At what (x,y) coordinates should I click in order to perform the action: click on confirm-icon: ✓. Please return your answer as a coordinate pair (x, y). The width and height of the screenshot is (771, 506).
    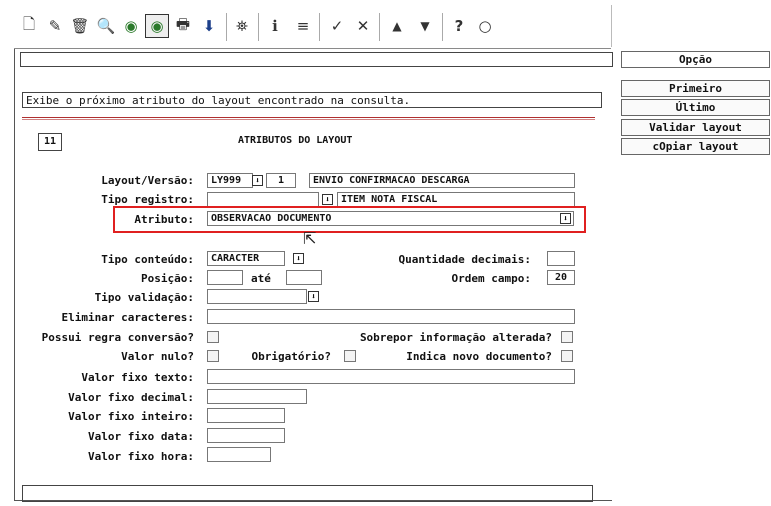
    Looking at the image, I should click on (337, 26).